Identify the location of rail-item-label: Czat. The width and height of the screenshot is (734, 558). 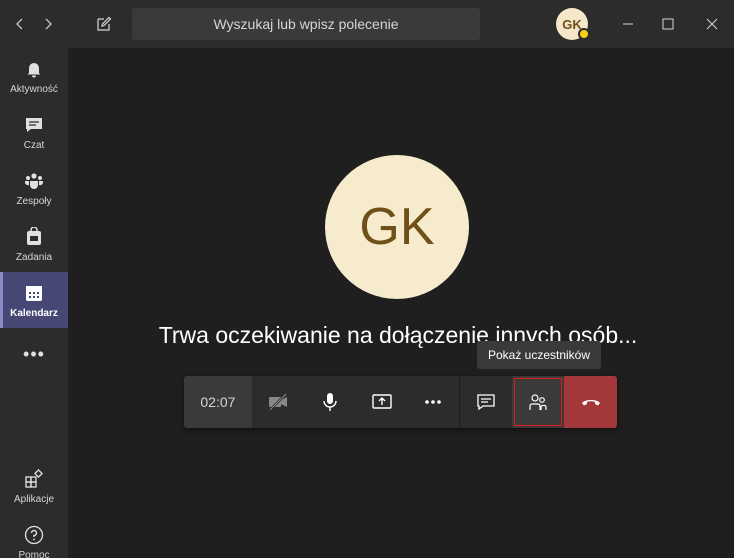
(34, 145).